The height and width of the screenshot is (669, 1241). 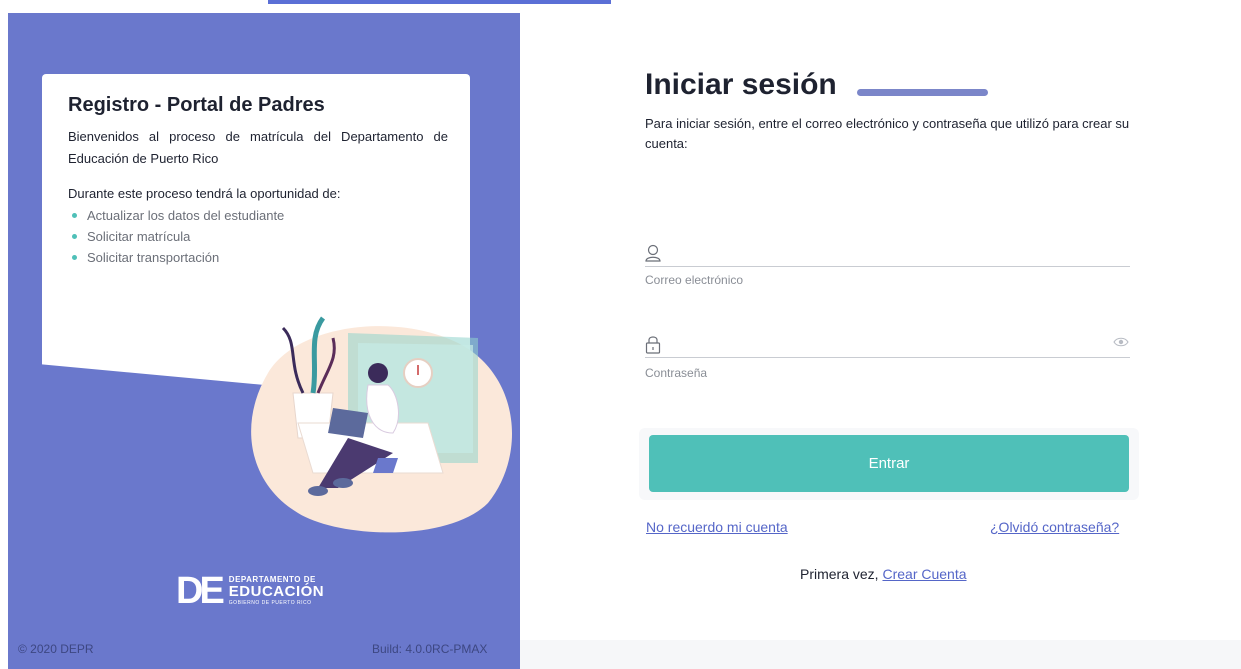 What do you see at coordinates (196, 105) in the screenshot?
I see `card-title: Registro - Portal de Padres` at bounding box center [196, 105].